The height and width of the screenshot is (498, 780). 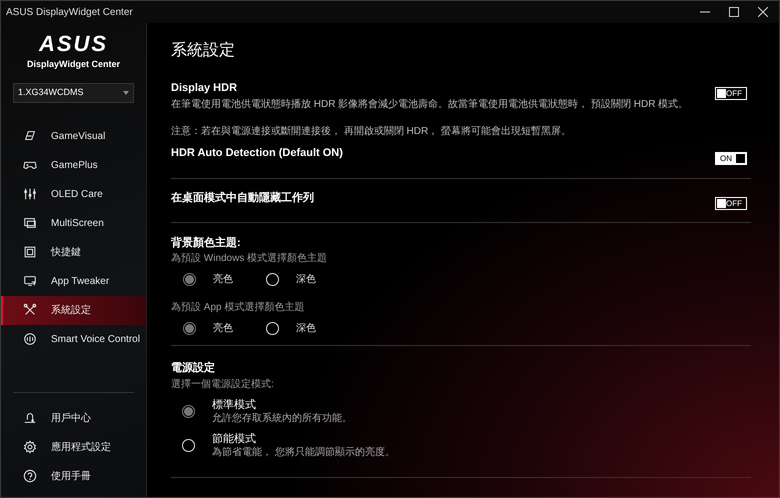 I want to click on nav-item: MultiScreen, so click(x=73, y=223).